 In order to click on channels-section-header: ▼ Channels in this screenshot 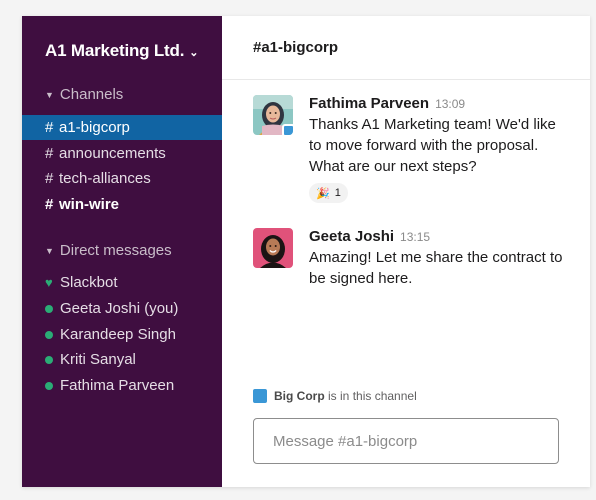, I will do `click(84, 94)`.